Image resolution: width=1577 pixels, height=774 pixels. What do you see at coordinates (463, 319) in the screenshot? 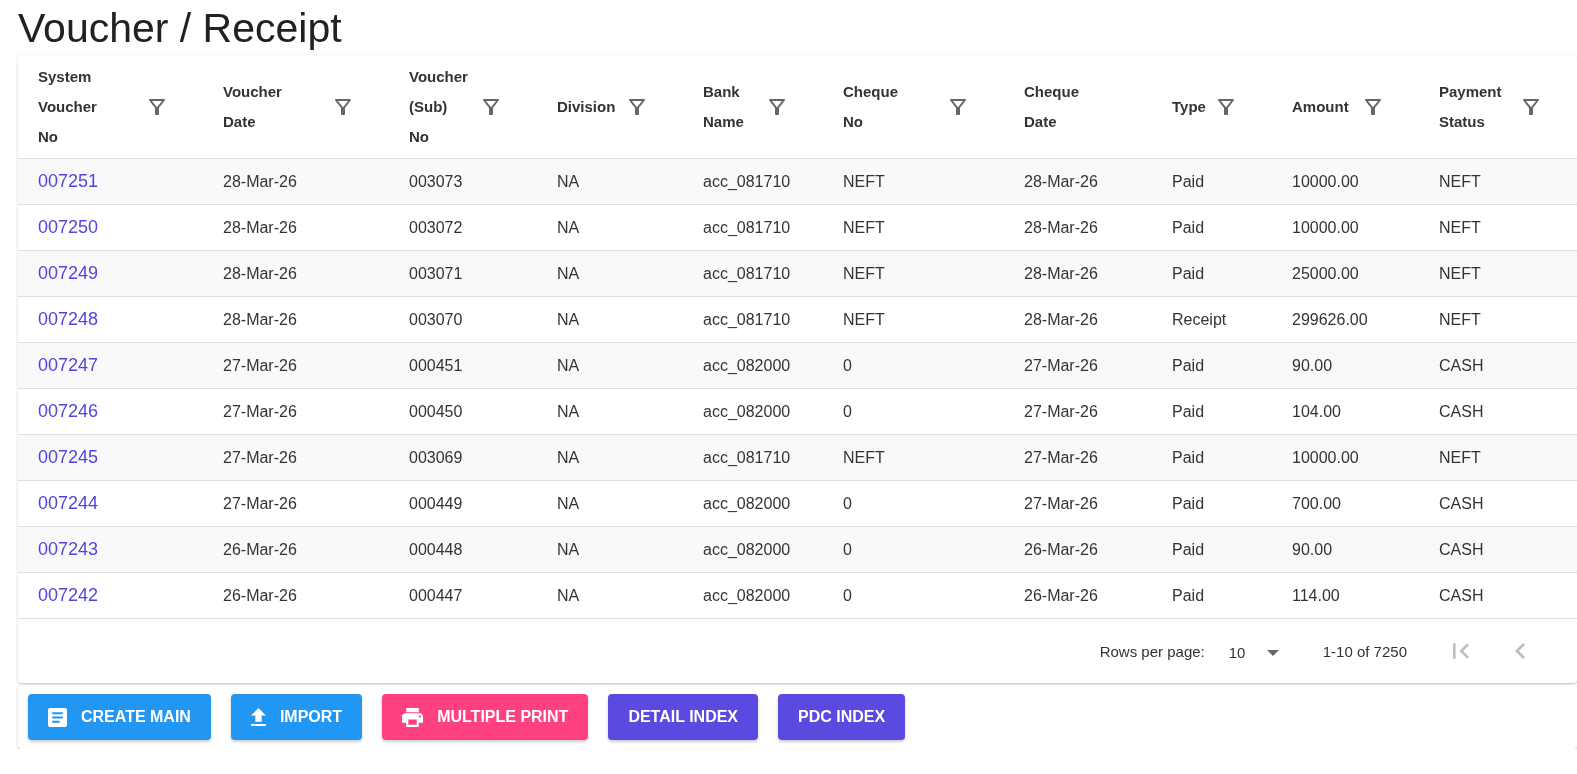
I see `table-cell: 003070` at bounding box center [463, 319].